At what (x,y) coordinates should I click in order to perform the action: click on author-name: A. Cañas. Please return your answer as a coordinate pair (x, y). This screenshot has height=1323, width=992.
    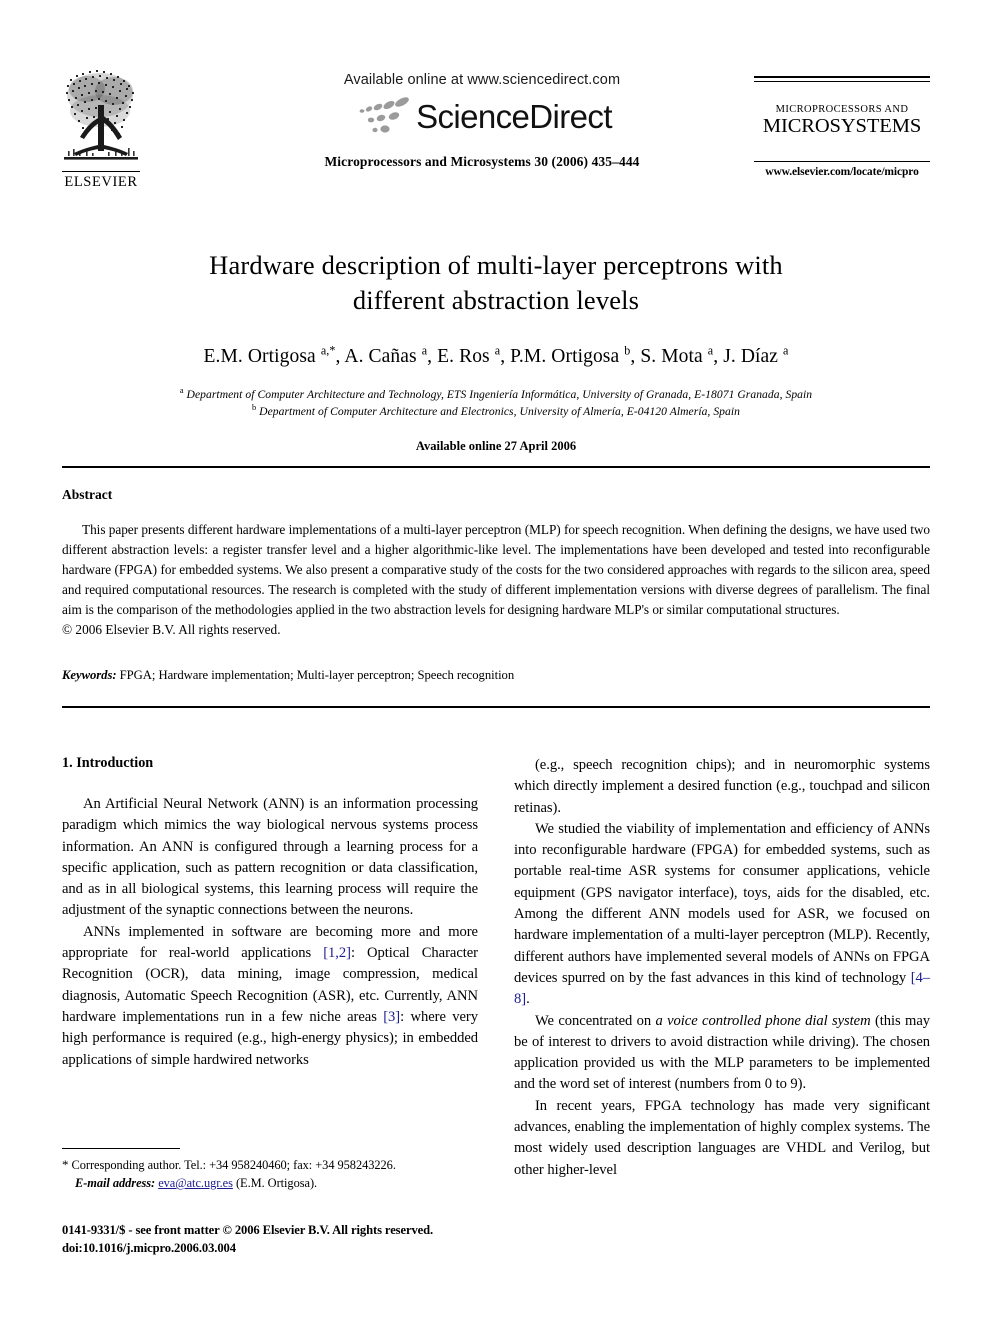
    Looking at the image, I should click on (380, 356).